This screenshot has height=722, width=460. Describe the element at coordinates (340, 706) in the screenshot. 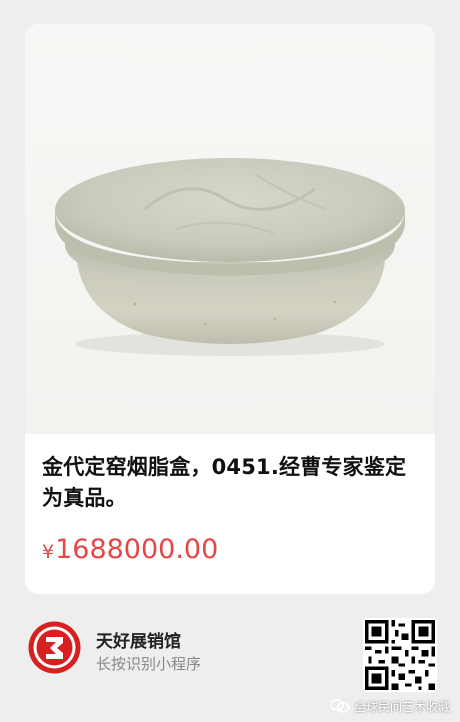

I see `wechat-channel-icon` at that location.